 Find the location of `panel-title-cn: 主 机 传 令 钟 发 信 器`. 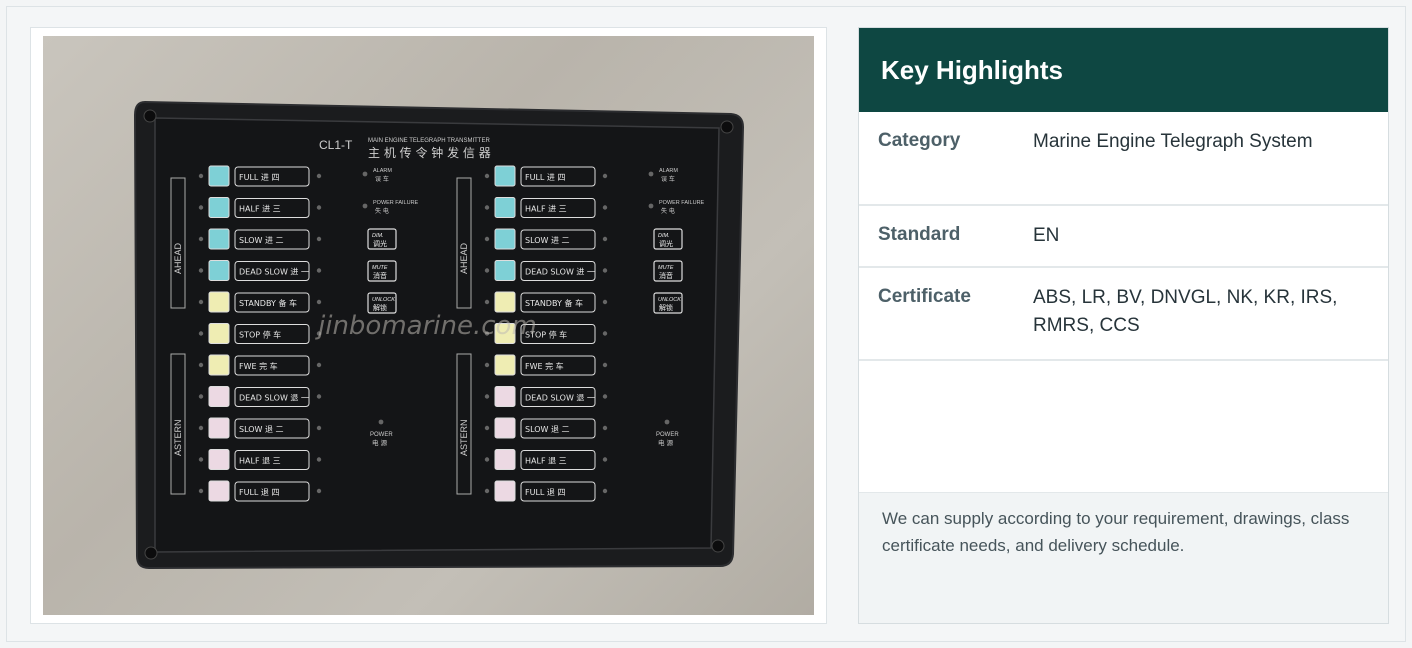

panel-title-cn: 主 机 传 令 钟 发 信 器 is located at coordinates (429, 152).